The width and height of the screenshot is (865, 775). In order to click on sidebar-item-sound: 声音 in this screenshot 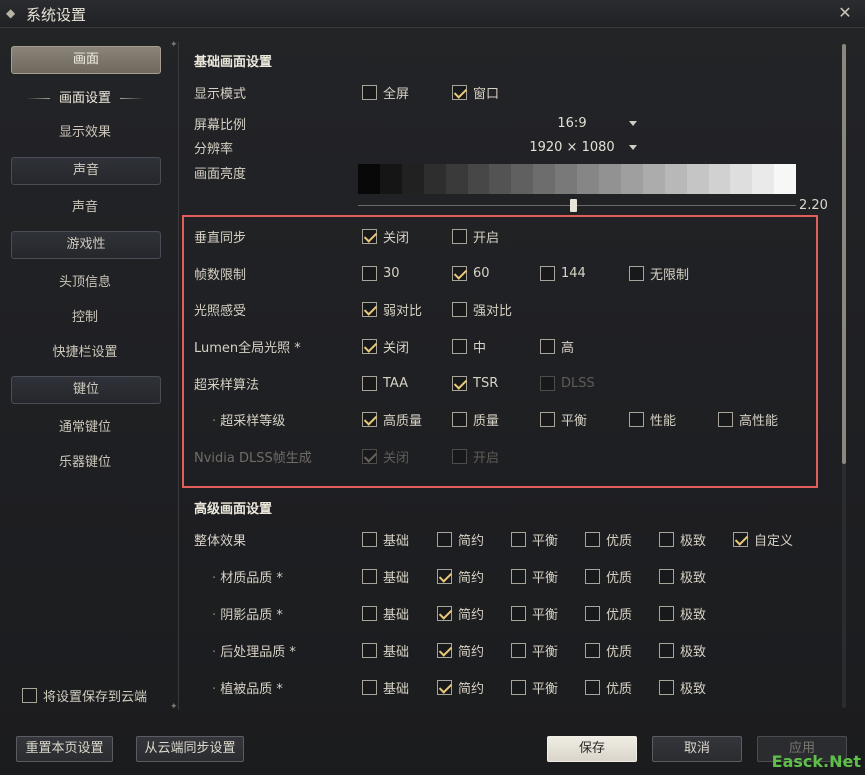, I will do `click(85, 208)`.